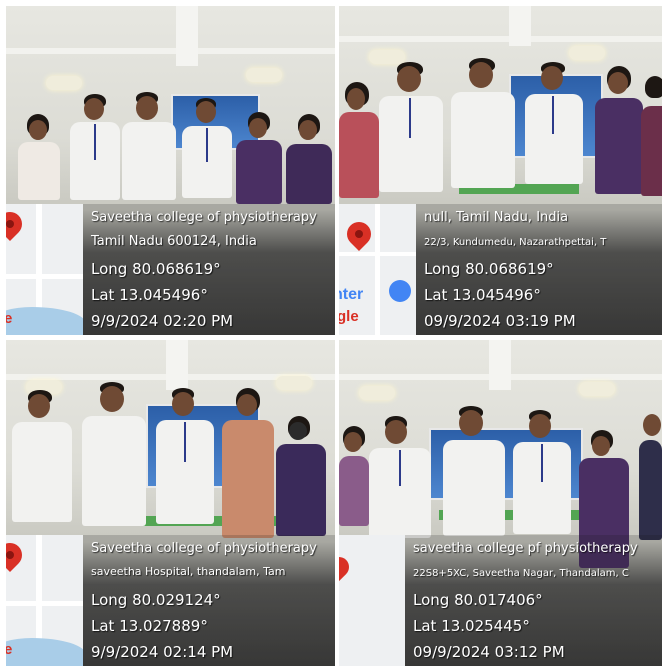 The height and width of the screenshot is (666, 662). I want to click on latitude: Lat 13.025445°, so click(471, 626).